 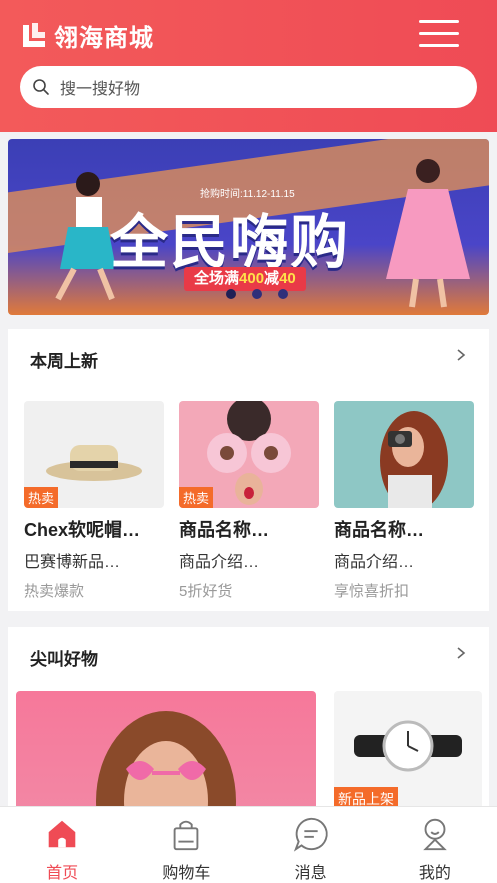 I want to click on featured-product-image, so click(x=166, y=749).